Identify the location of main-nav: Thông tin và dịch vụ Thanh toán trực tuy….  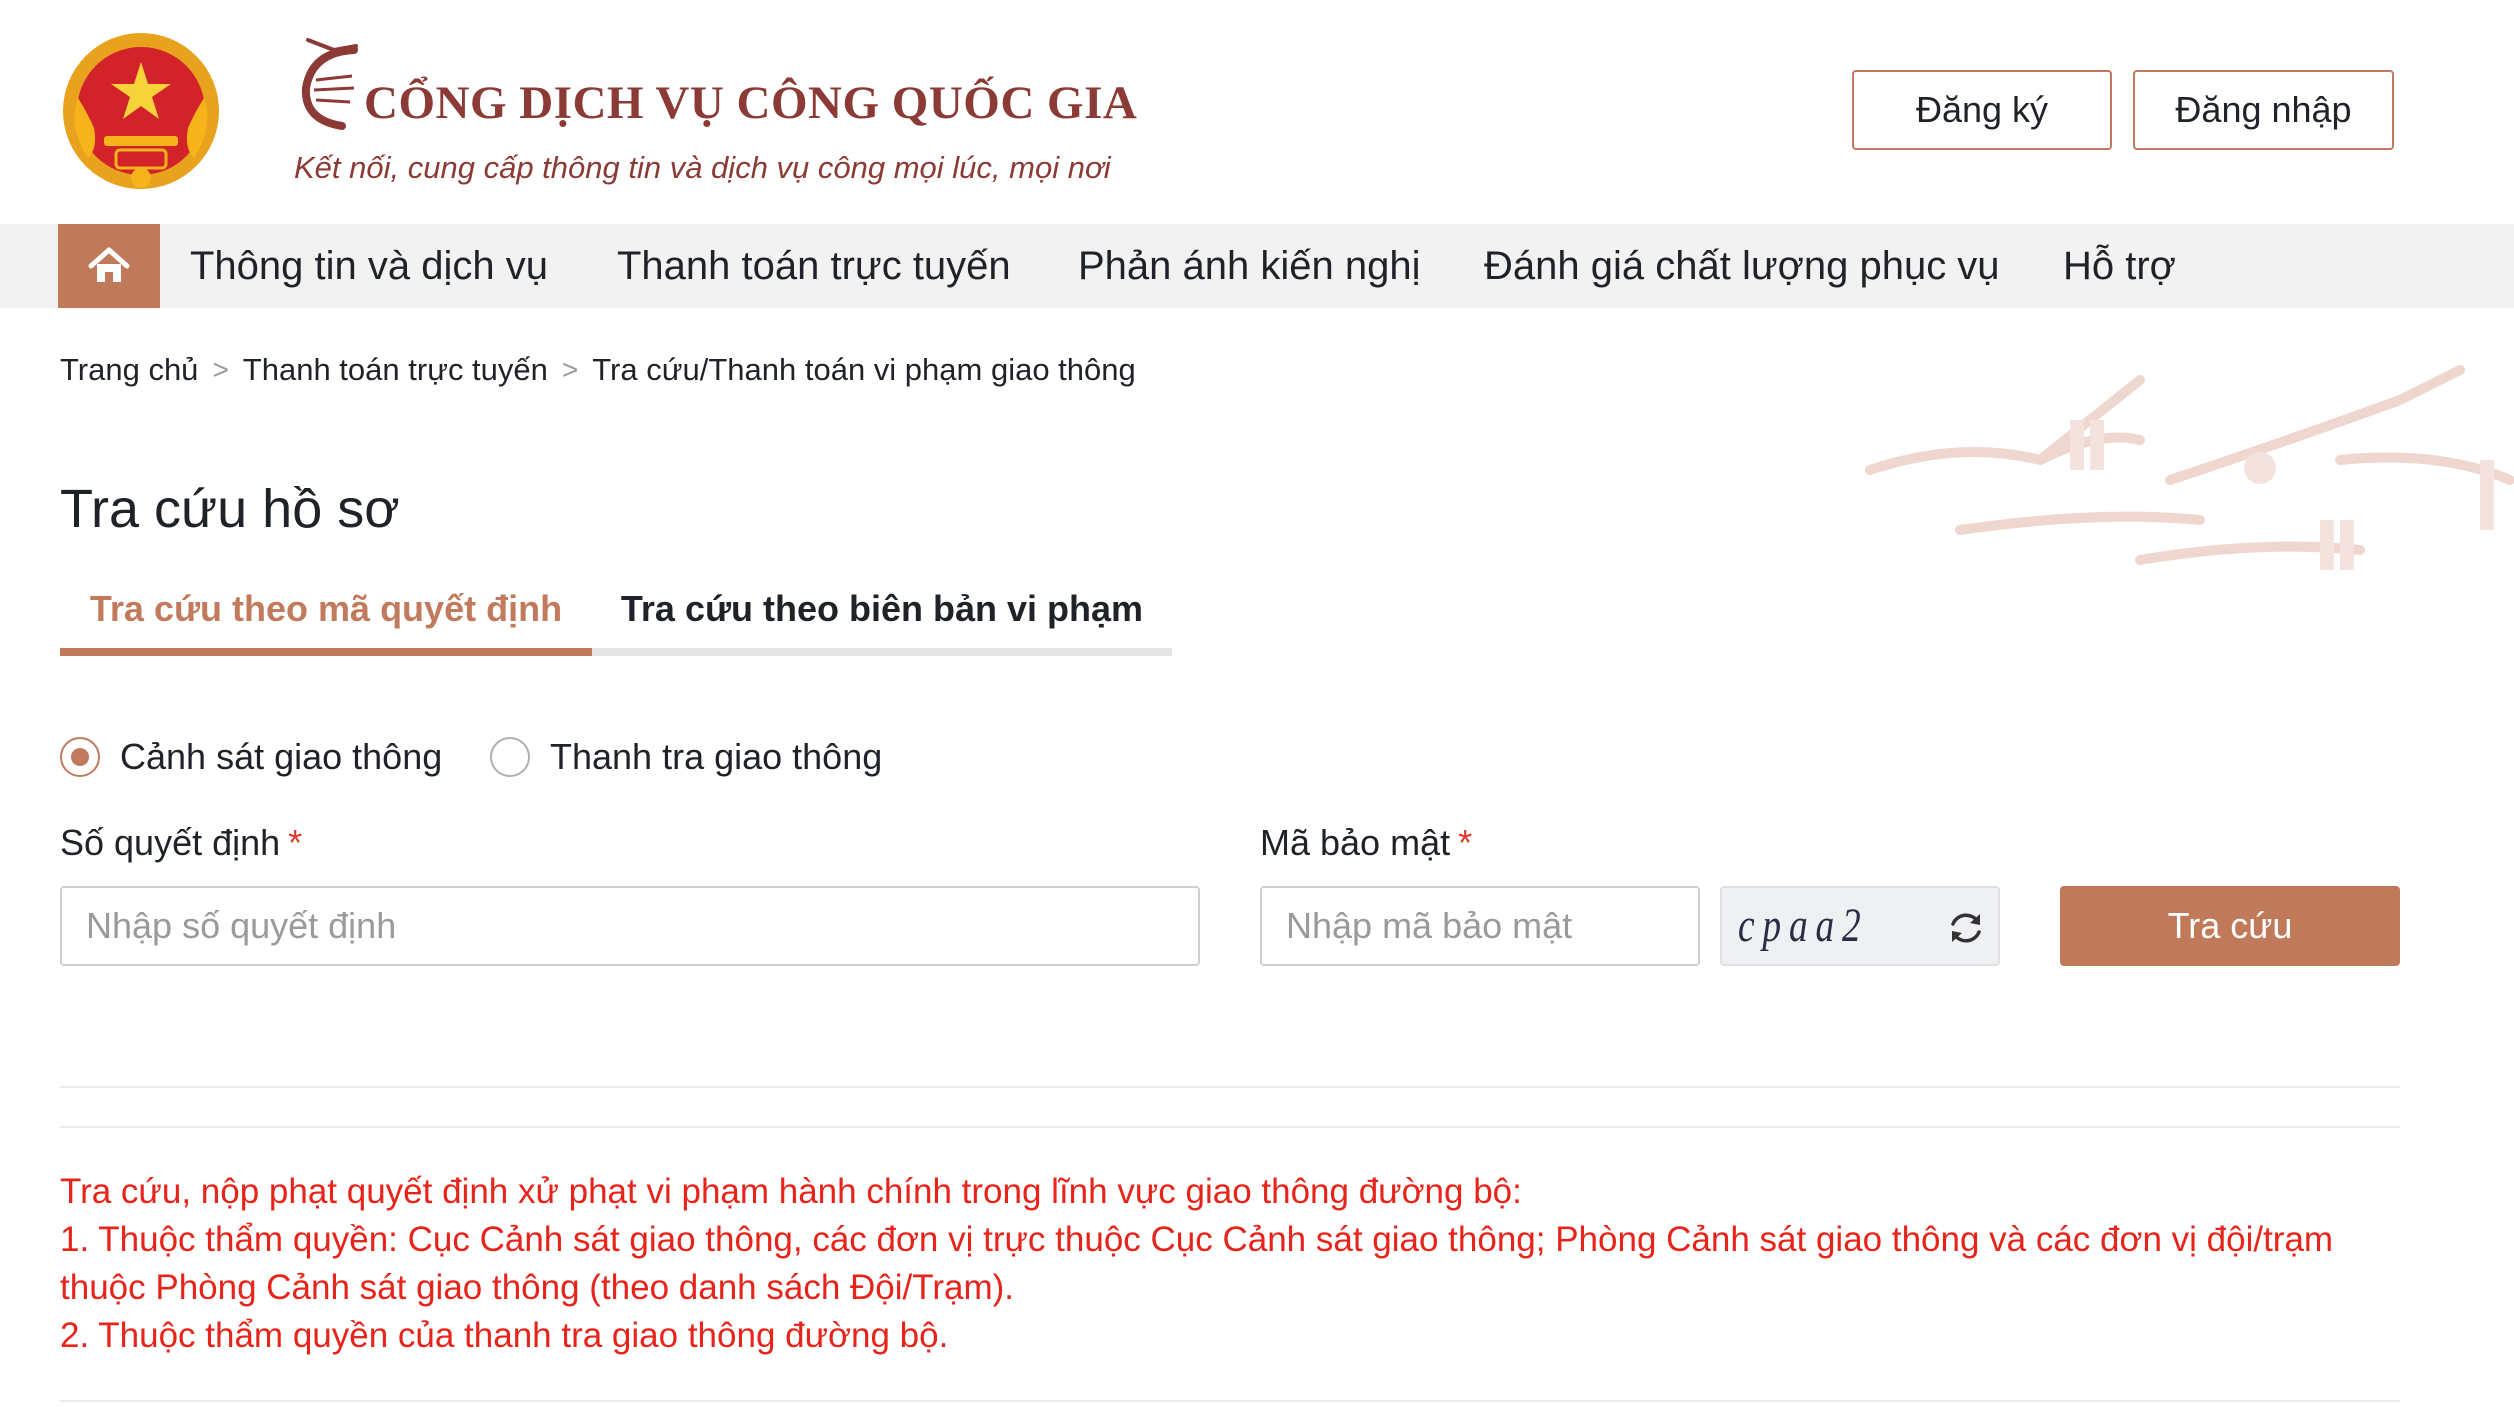
(1257, 266).